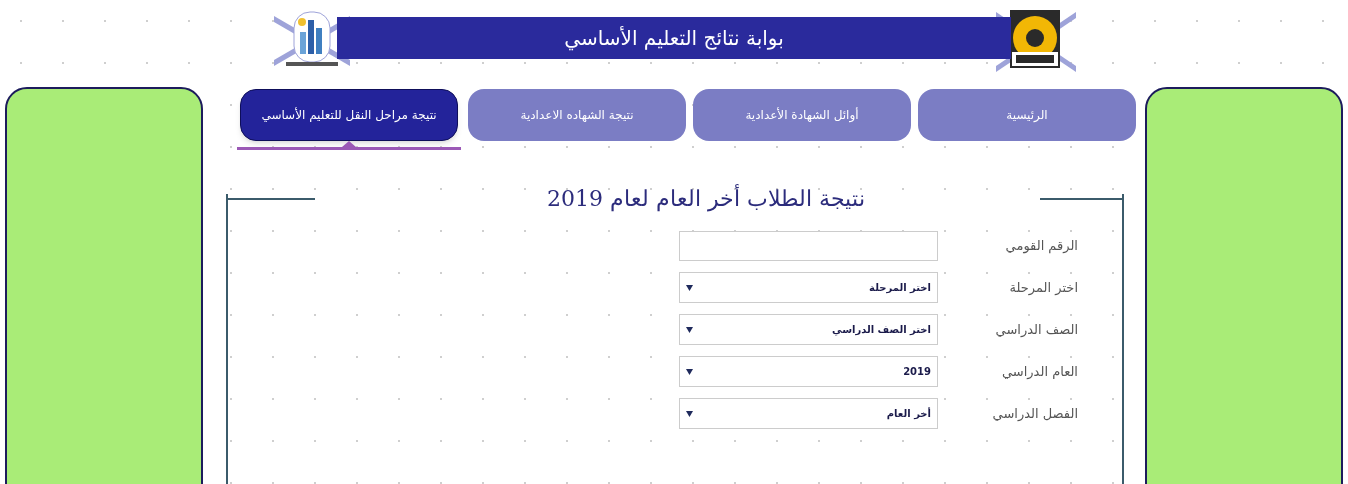 The width and height of the screenshot is (1348, 484). Describe the element at coordinates (808, 246) in the screenshot. I see `input-field` at that location.